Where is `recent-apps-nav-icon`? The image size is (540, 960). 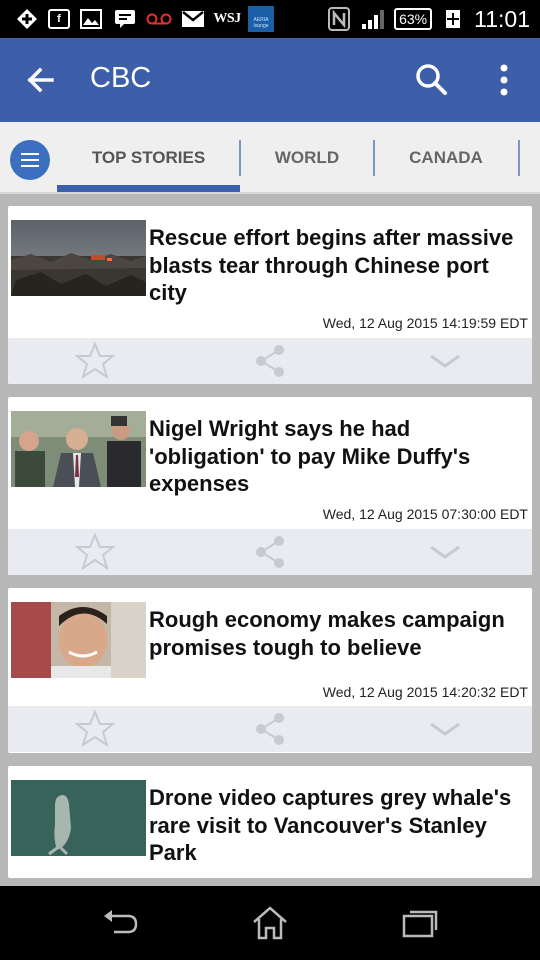
recent-apps-nav-icon is located at coordinates (420, 922).